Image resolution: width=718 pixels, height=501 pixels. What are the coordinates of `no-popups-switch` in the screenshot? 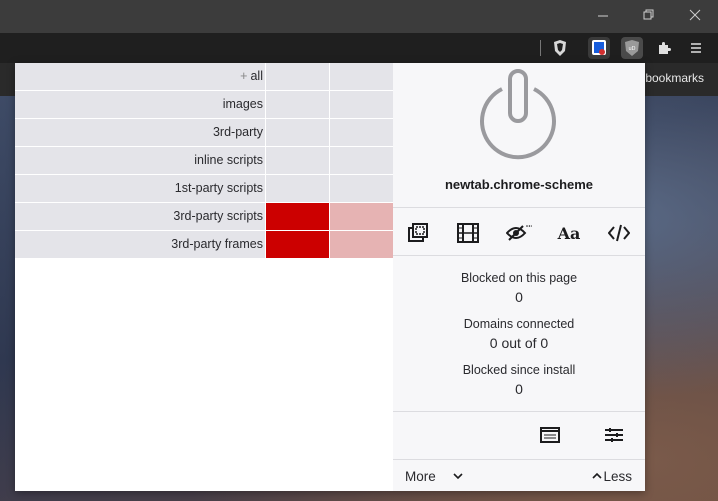 It's located at (418, 233).